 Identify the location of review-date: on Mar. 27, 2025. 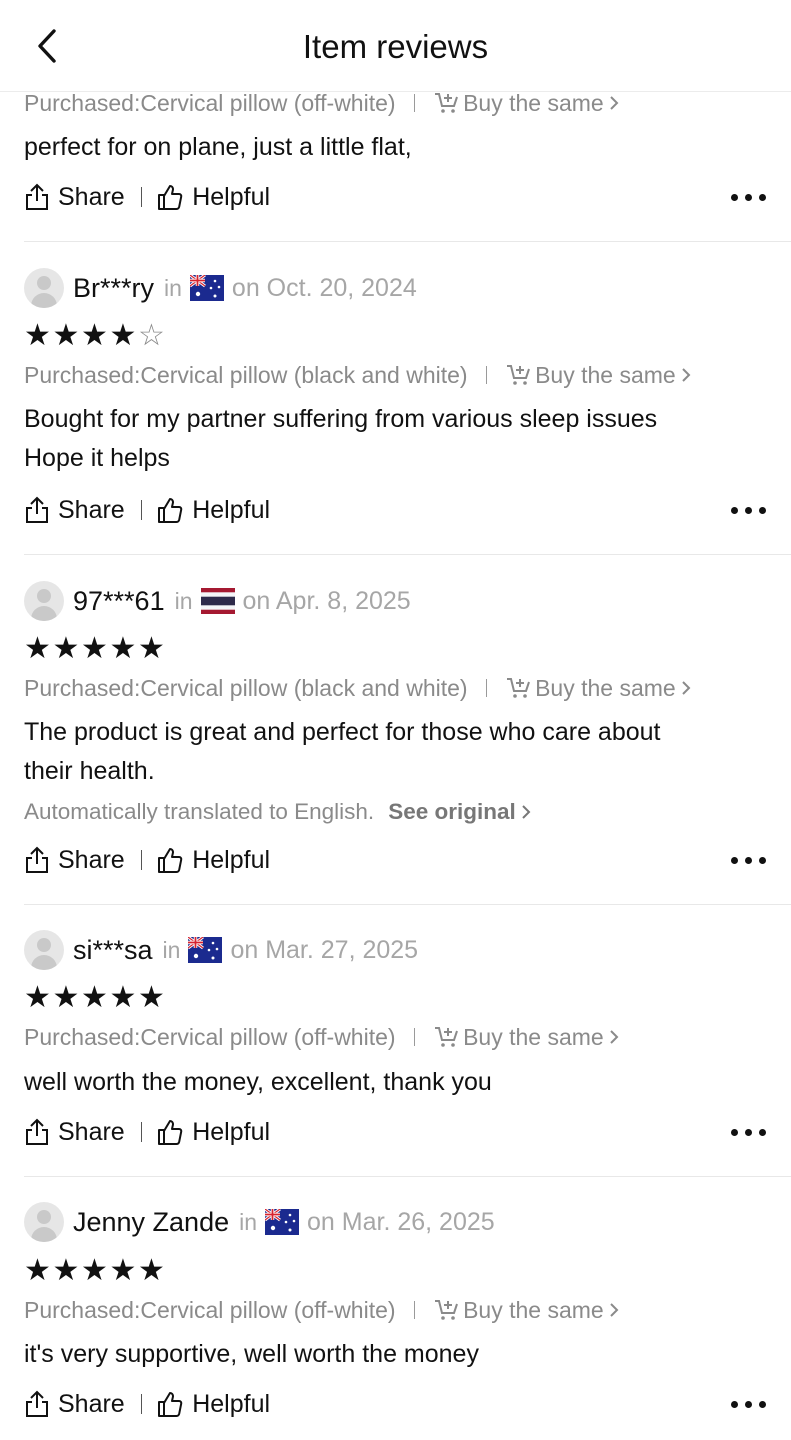
(324, 949).